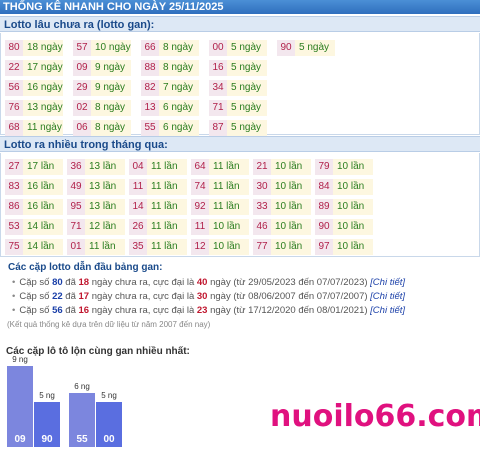 This screenshot has width=480, height=451. I want to click on gan-cell: 00 5 ngày, so click(243, 48).